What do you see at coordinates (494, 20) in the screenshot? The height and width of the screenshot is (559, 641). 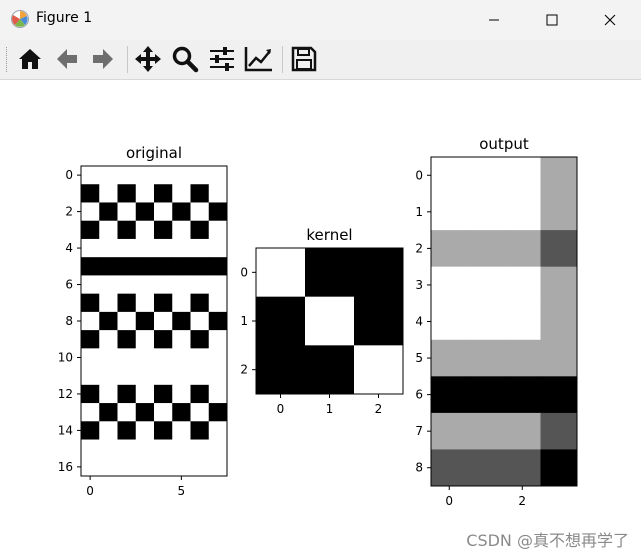 I see `minimize-button` at bounding box center [494, 20].